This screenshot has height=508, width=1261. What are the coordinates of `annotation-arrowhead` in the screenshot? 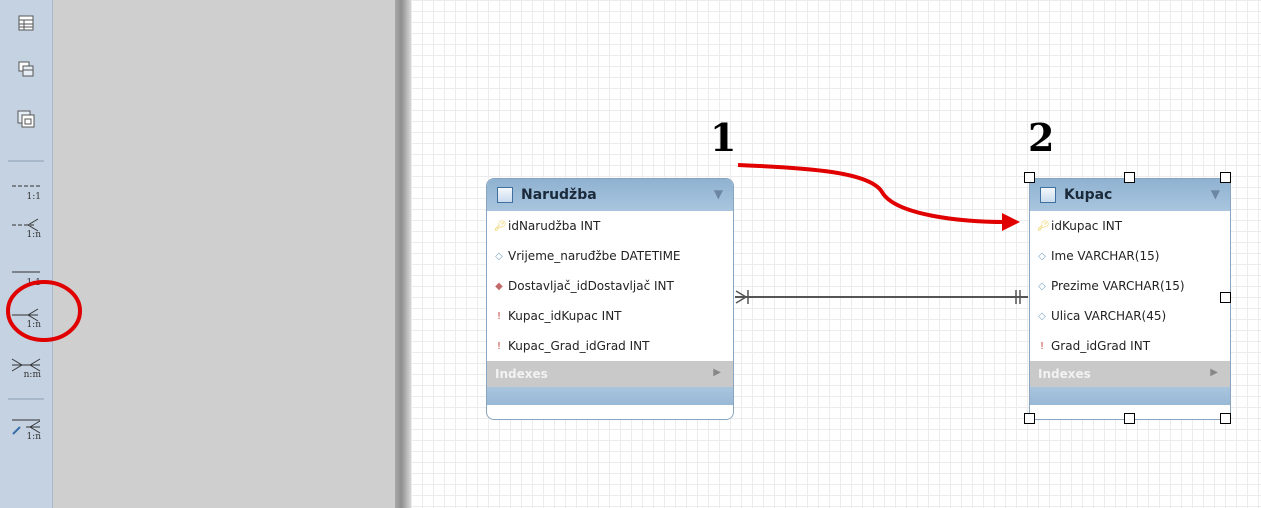 It's located at (1011, 222).